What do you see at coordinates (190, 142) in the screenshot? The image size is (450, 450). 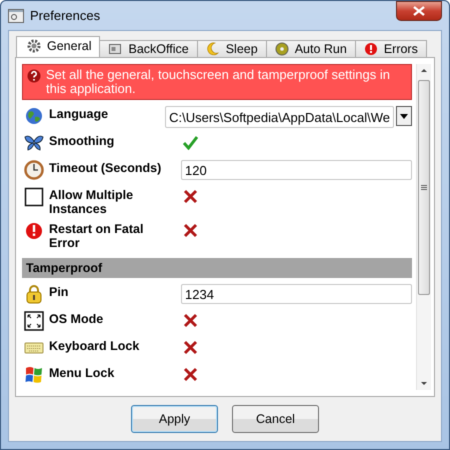 I see `check-icon` at bounding box center [190, 142].